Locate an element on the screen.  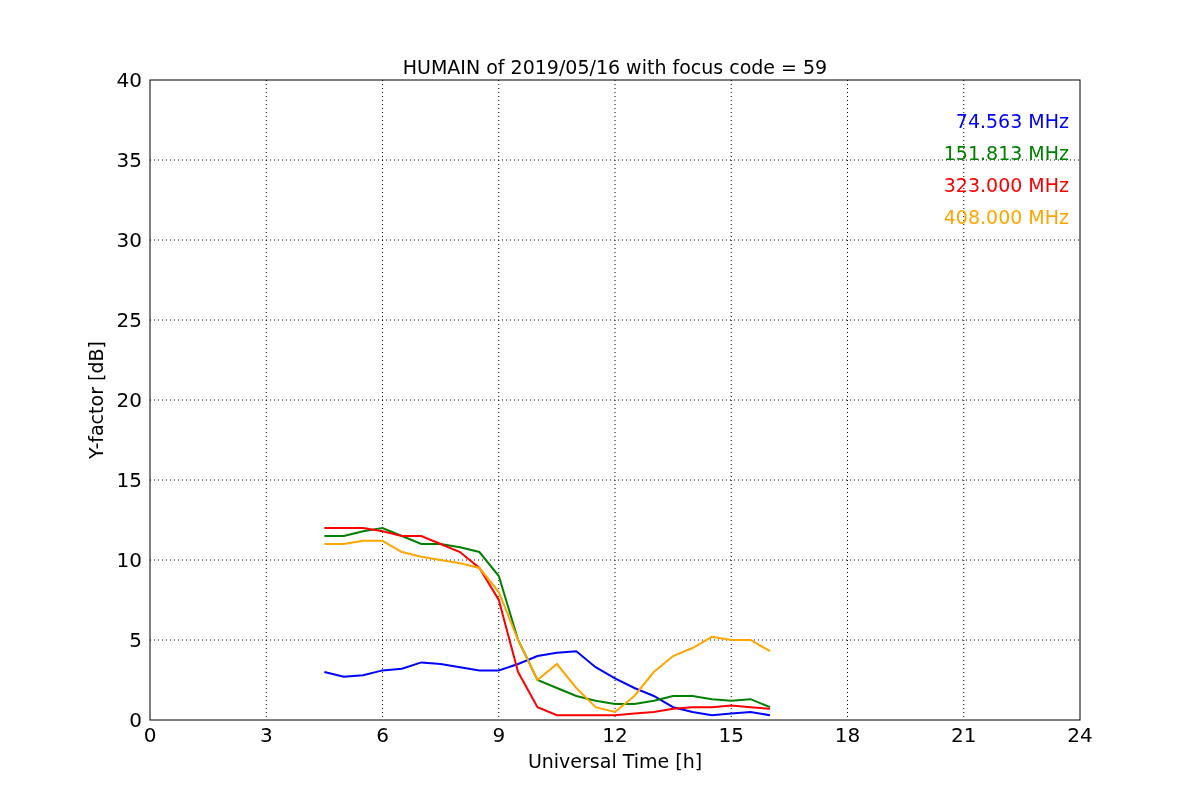
x-tick-label: 0 is located at coordinates (150, 735).